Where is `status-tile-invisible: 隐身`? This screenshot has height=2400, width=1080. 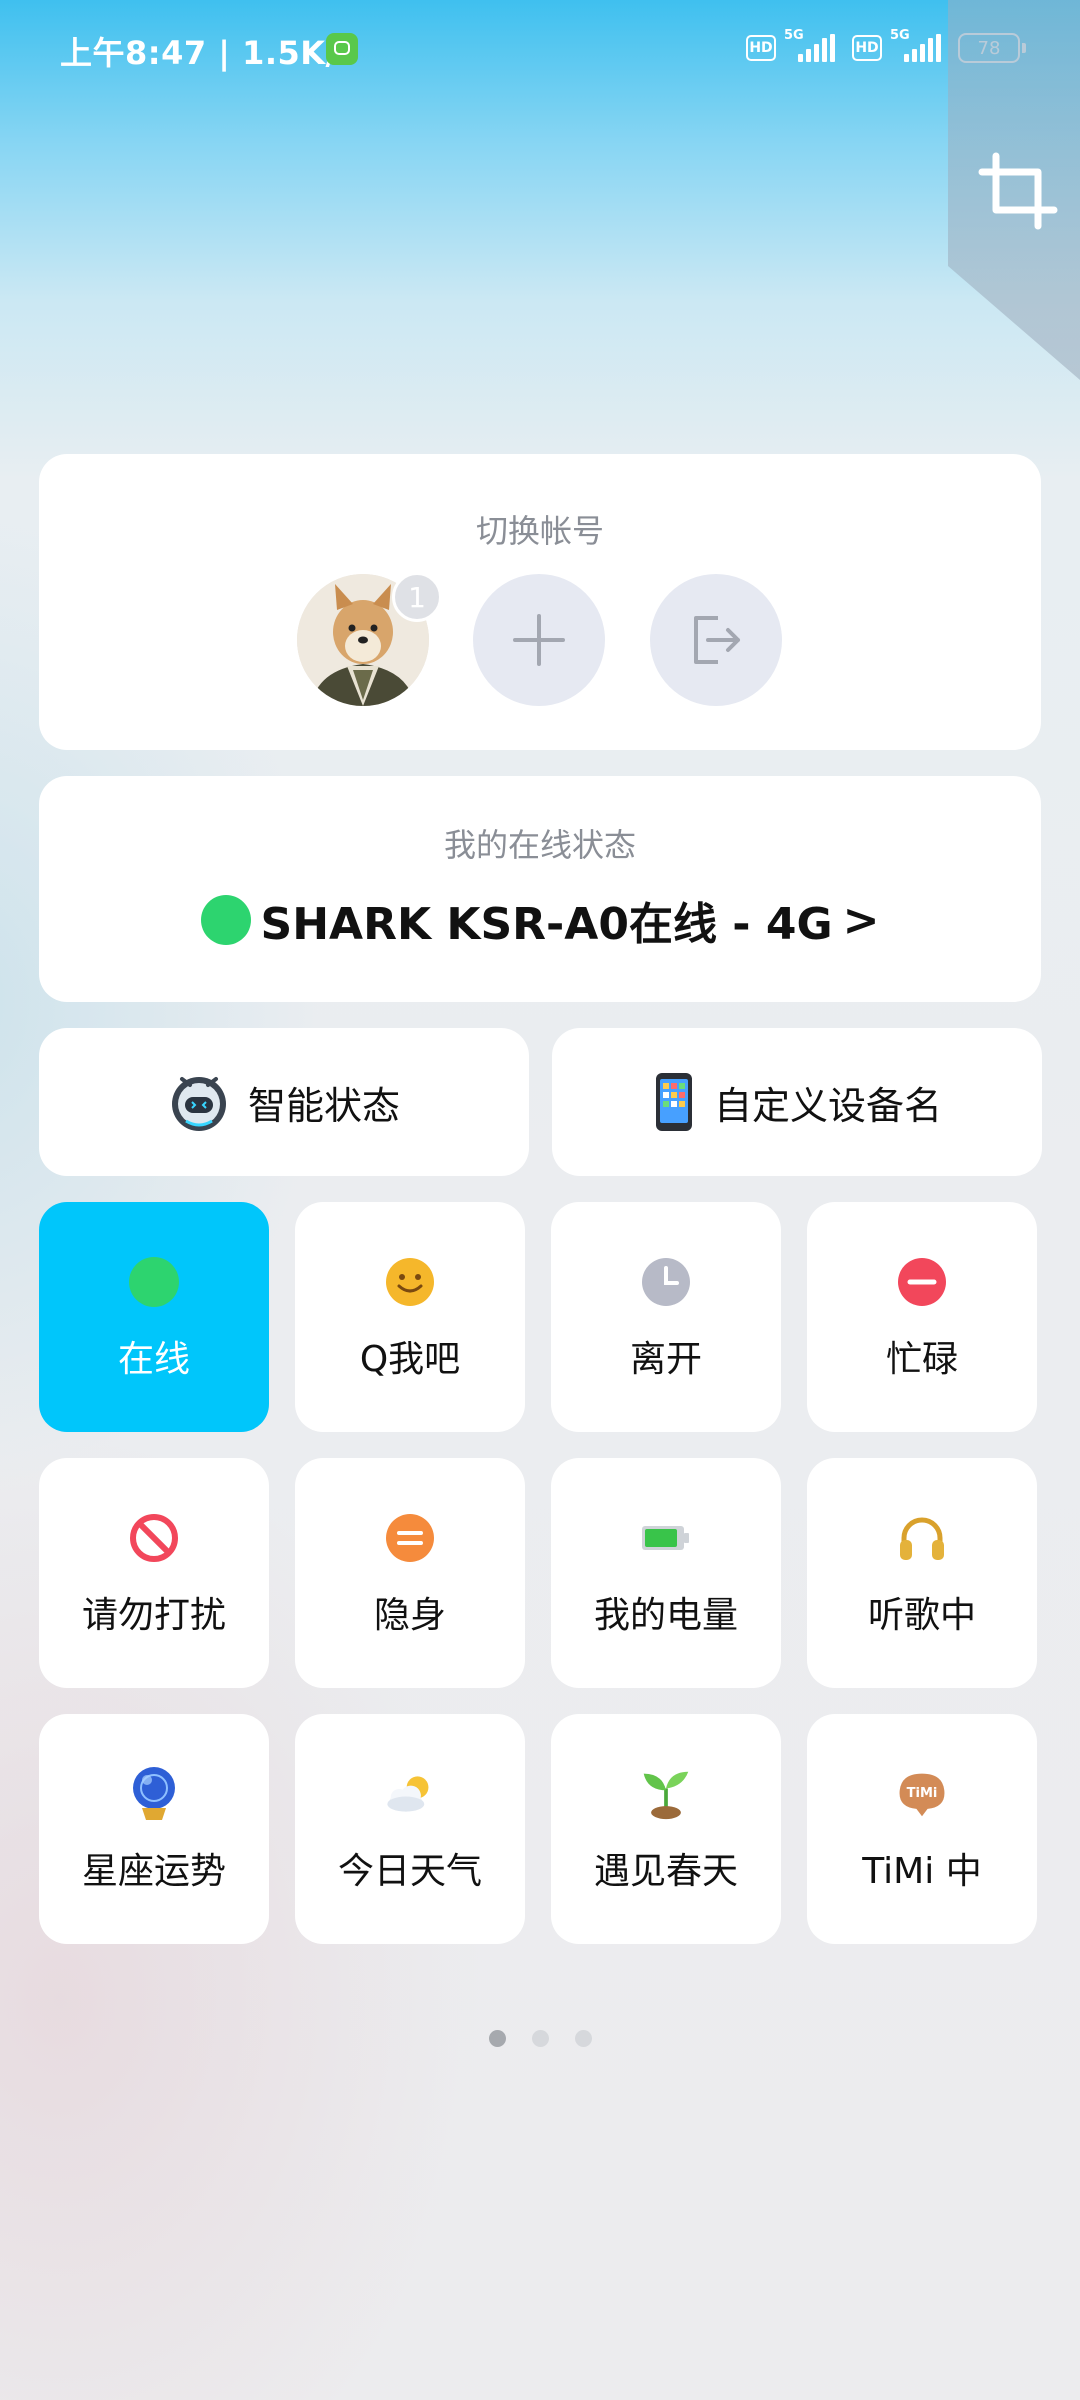
status-tile-invisible: 隐身 is located at coordinates (410, 1573).